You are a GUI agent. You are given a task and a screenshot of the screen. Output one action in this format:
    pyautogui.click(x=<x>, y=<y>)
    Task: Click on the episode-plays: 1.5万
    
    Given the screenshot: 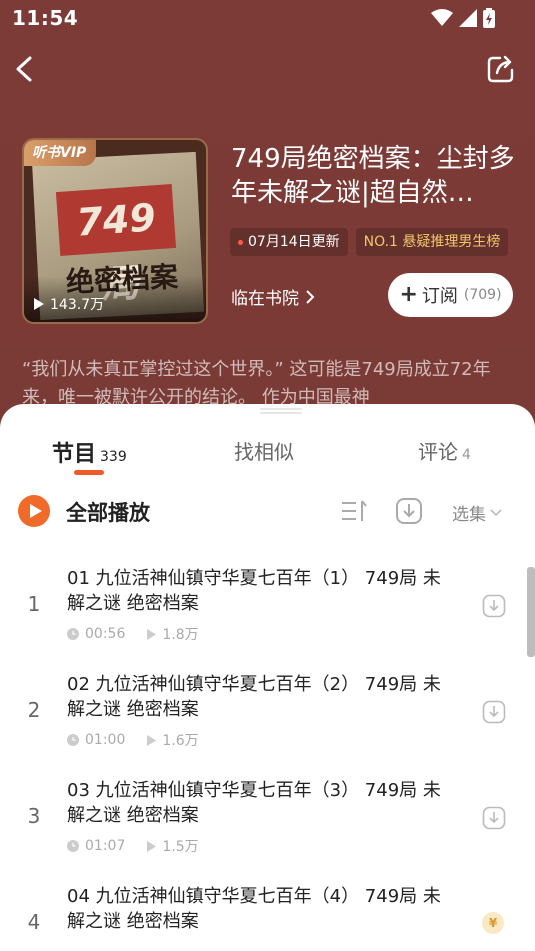 What is the action you would take?
    pyautogui.click(x=173, y=846)
    